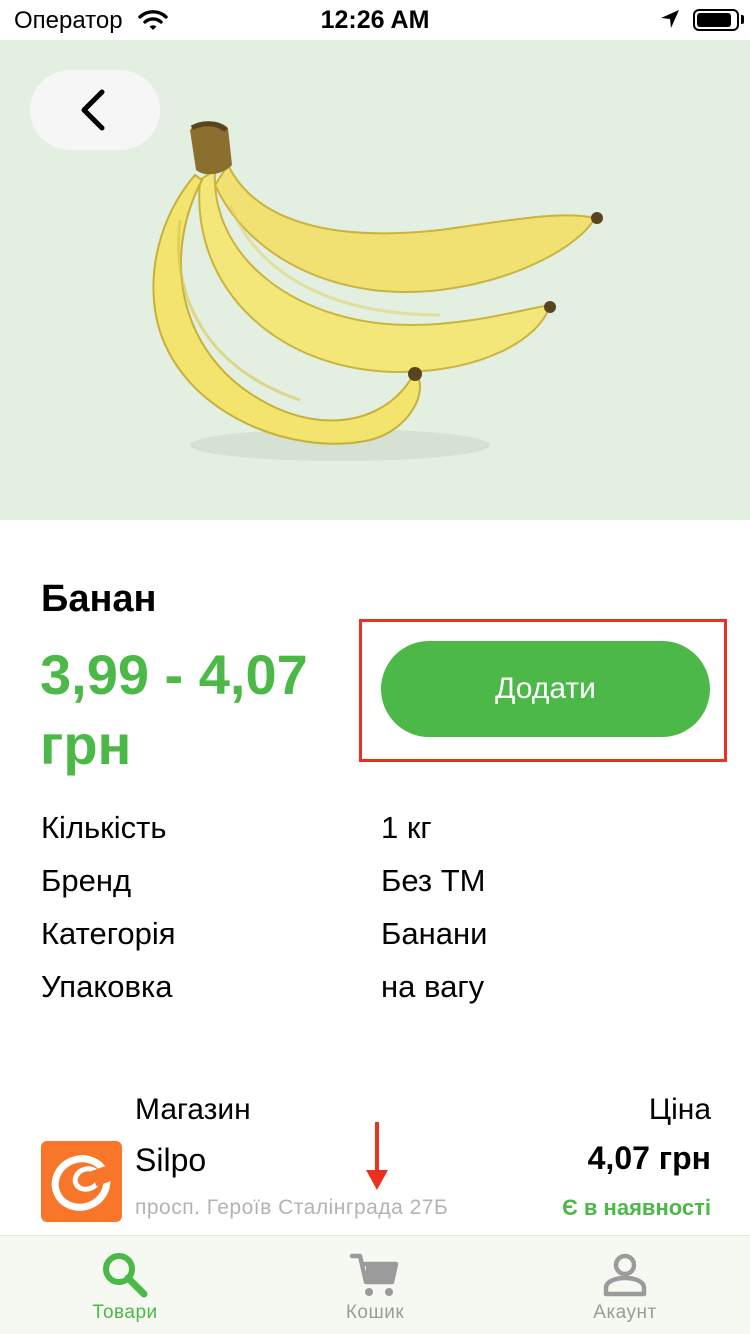 The width and height of the screenshot is (750, 1334). What do you see at coordinates (86, 880) in the screenshot?
I see `spec-label: Бренд` at bounding box center [86, 880].